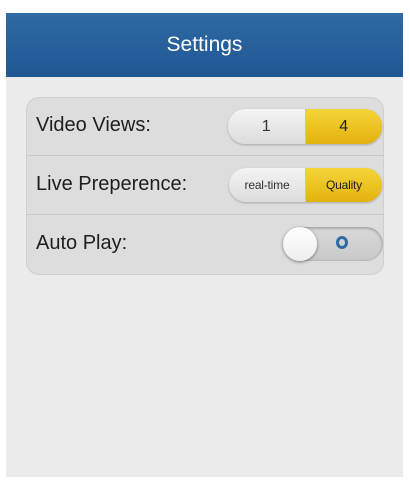 This screenshot has width=410, height=486. I want to click on video-views-option-4: 4, so click(343, 126).